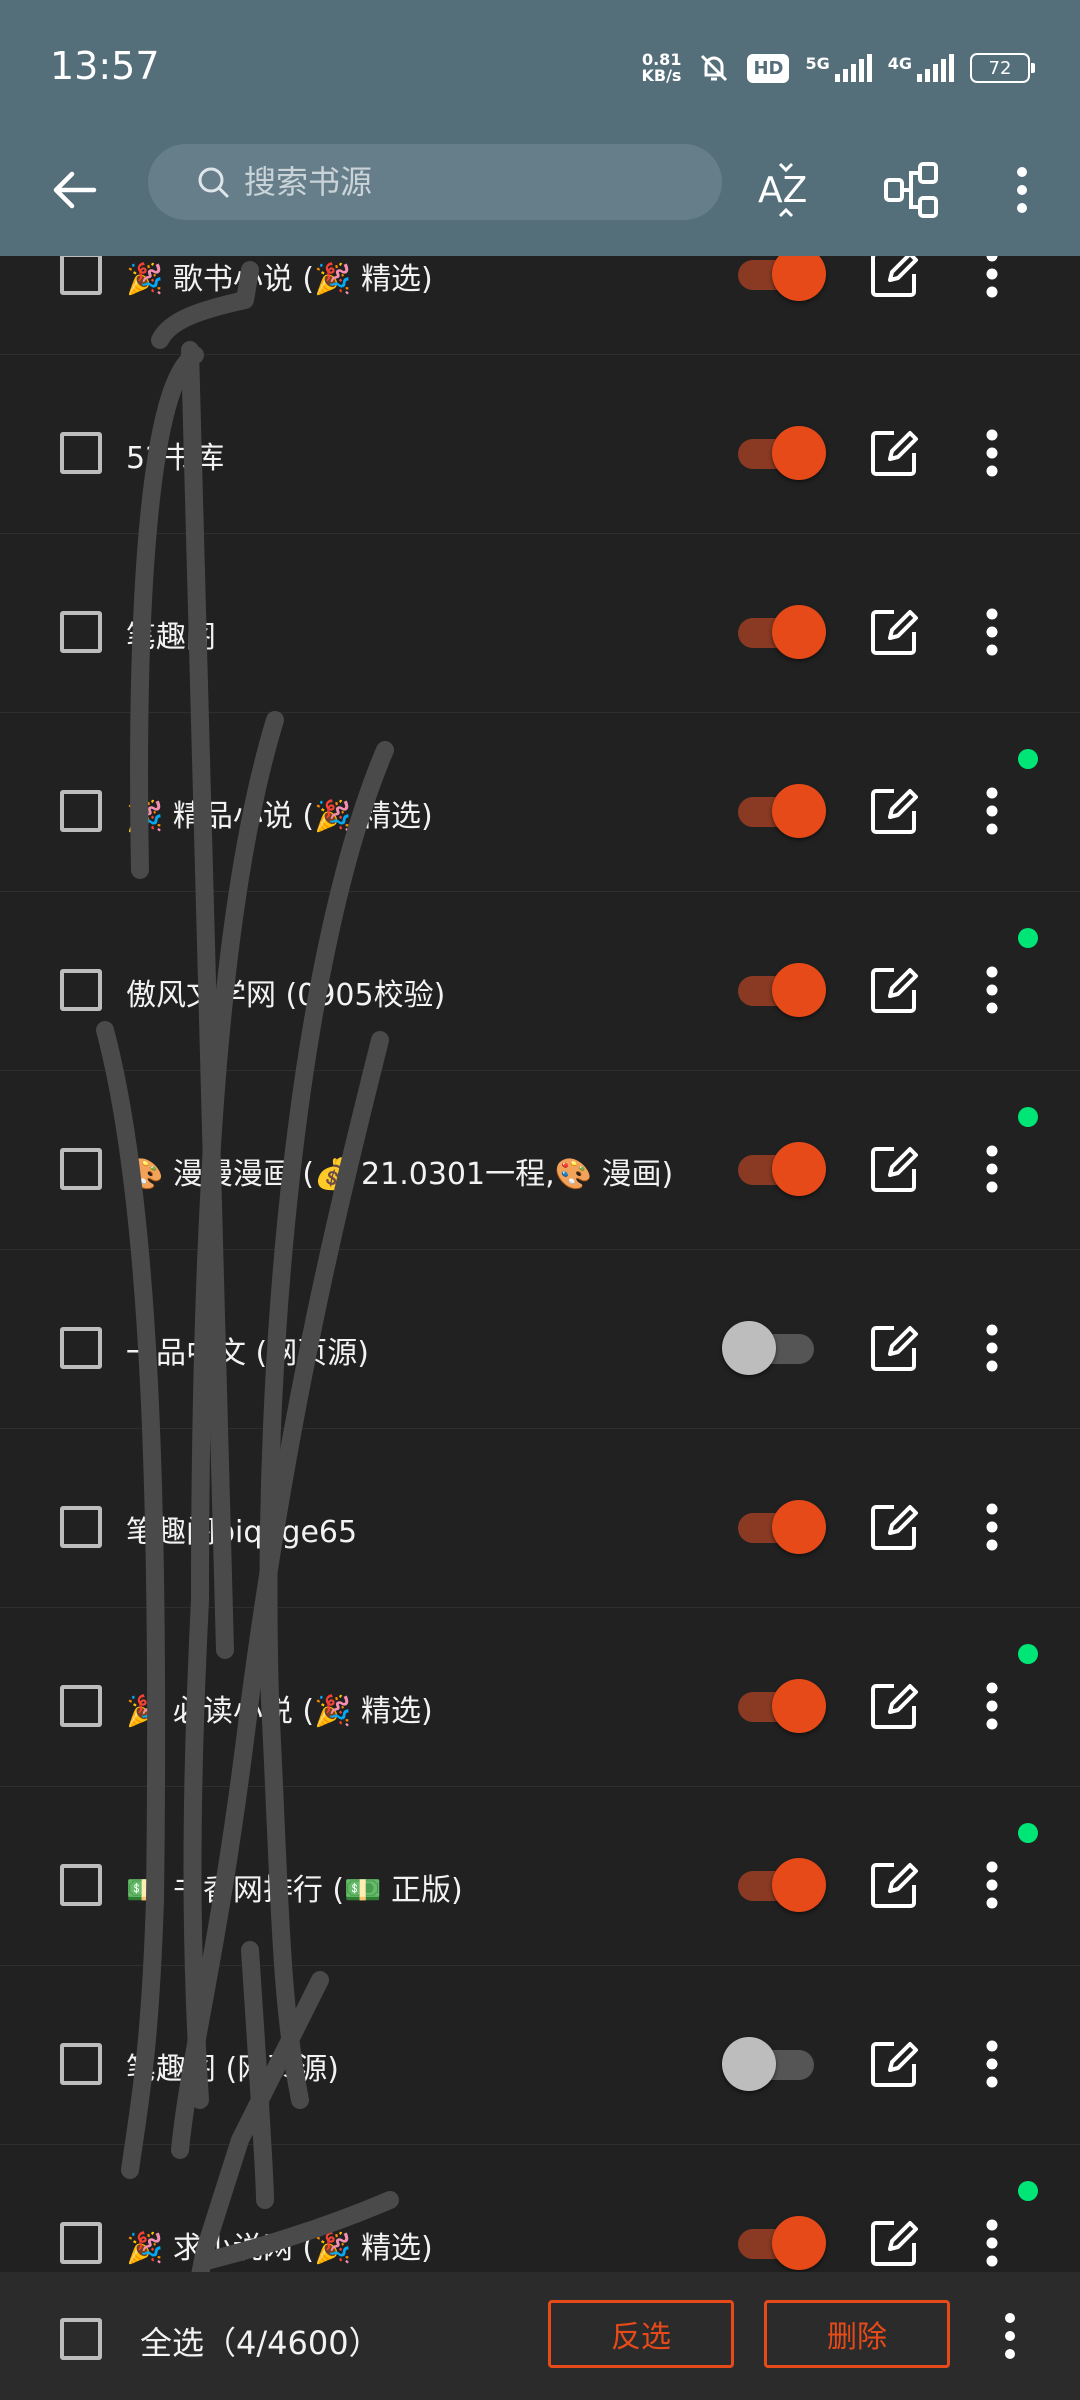 Image resolution: width=1080 pixels, height=2400 pixels. What do you see at coordinates (661, 75) in the screenshot?
I see `network-speed-unit: KB/s` at bounding box center [661, 75].